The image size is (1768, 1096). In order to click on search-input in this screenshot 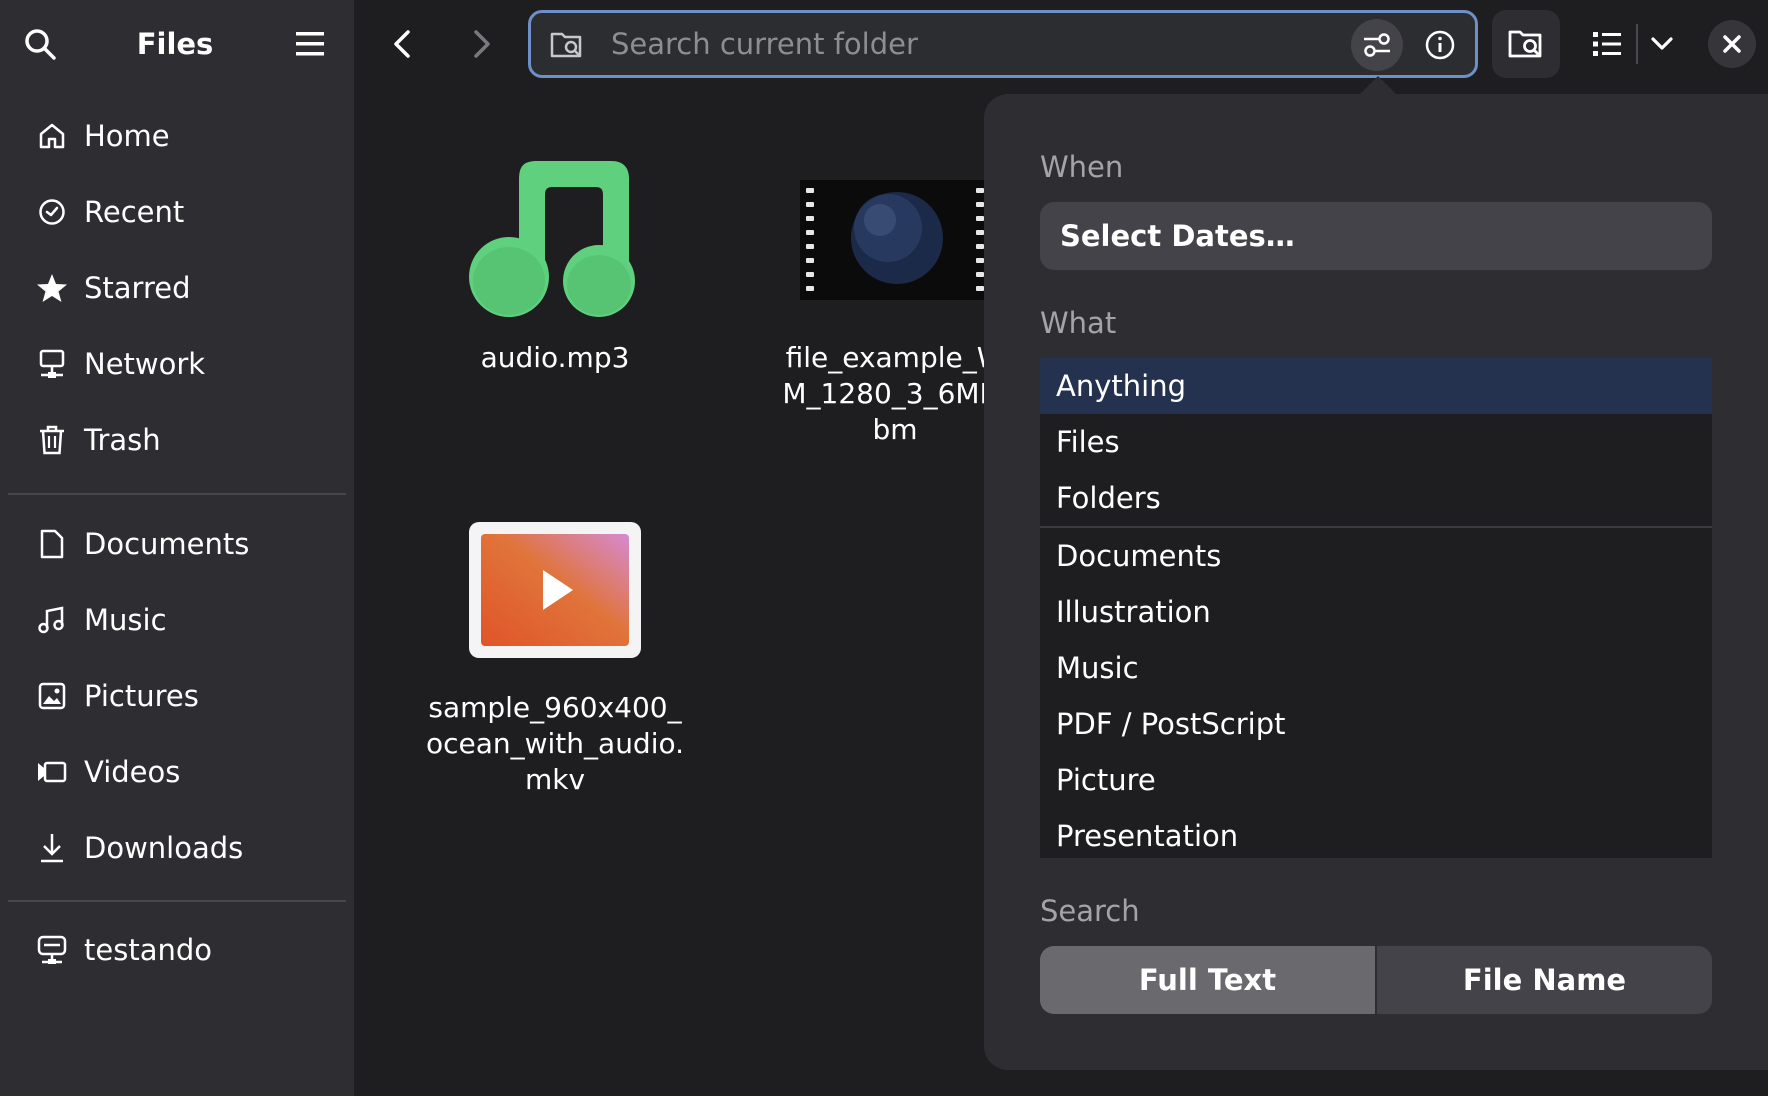, I will do `click(961, 44)`.